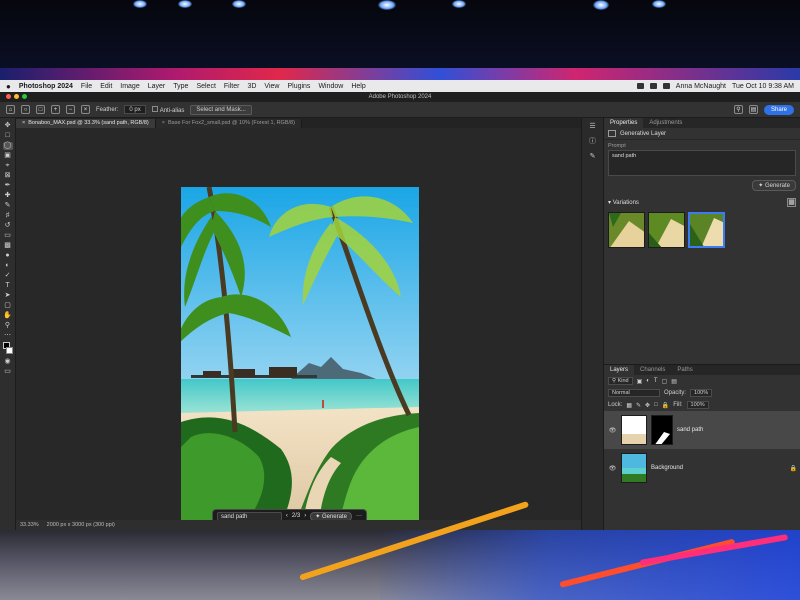  What do you see at coordinates (593, 156) in the screenshot?
I see `brush-settings-icon: ✎` at bounding box center [593, 156].